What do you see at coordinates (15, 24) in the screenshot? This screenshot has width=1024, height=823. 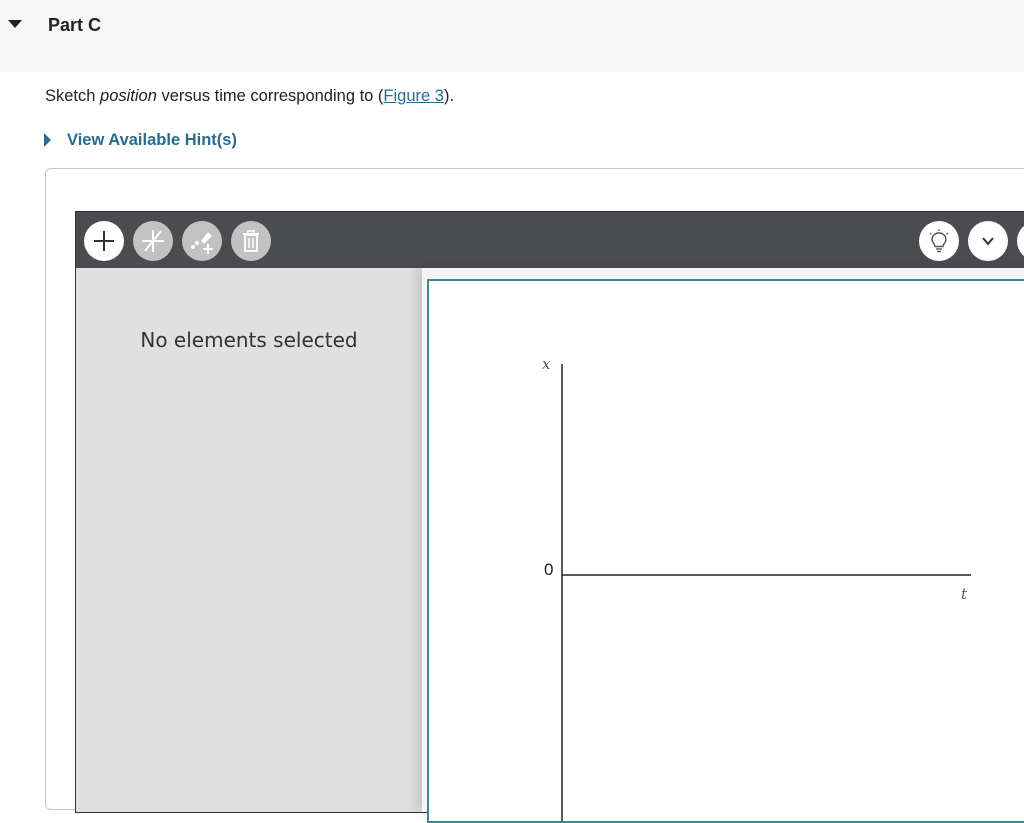 I see `collapse-triangle-icon` at bounding box center [15, 24].